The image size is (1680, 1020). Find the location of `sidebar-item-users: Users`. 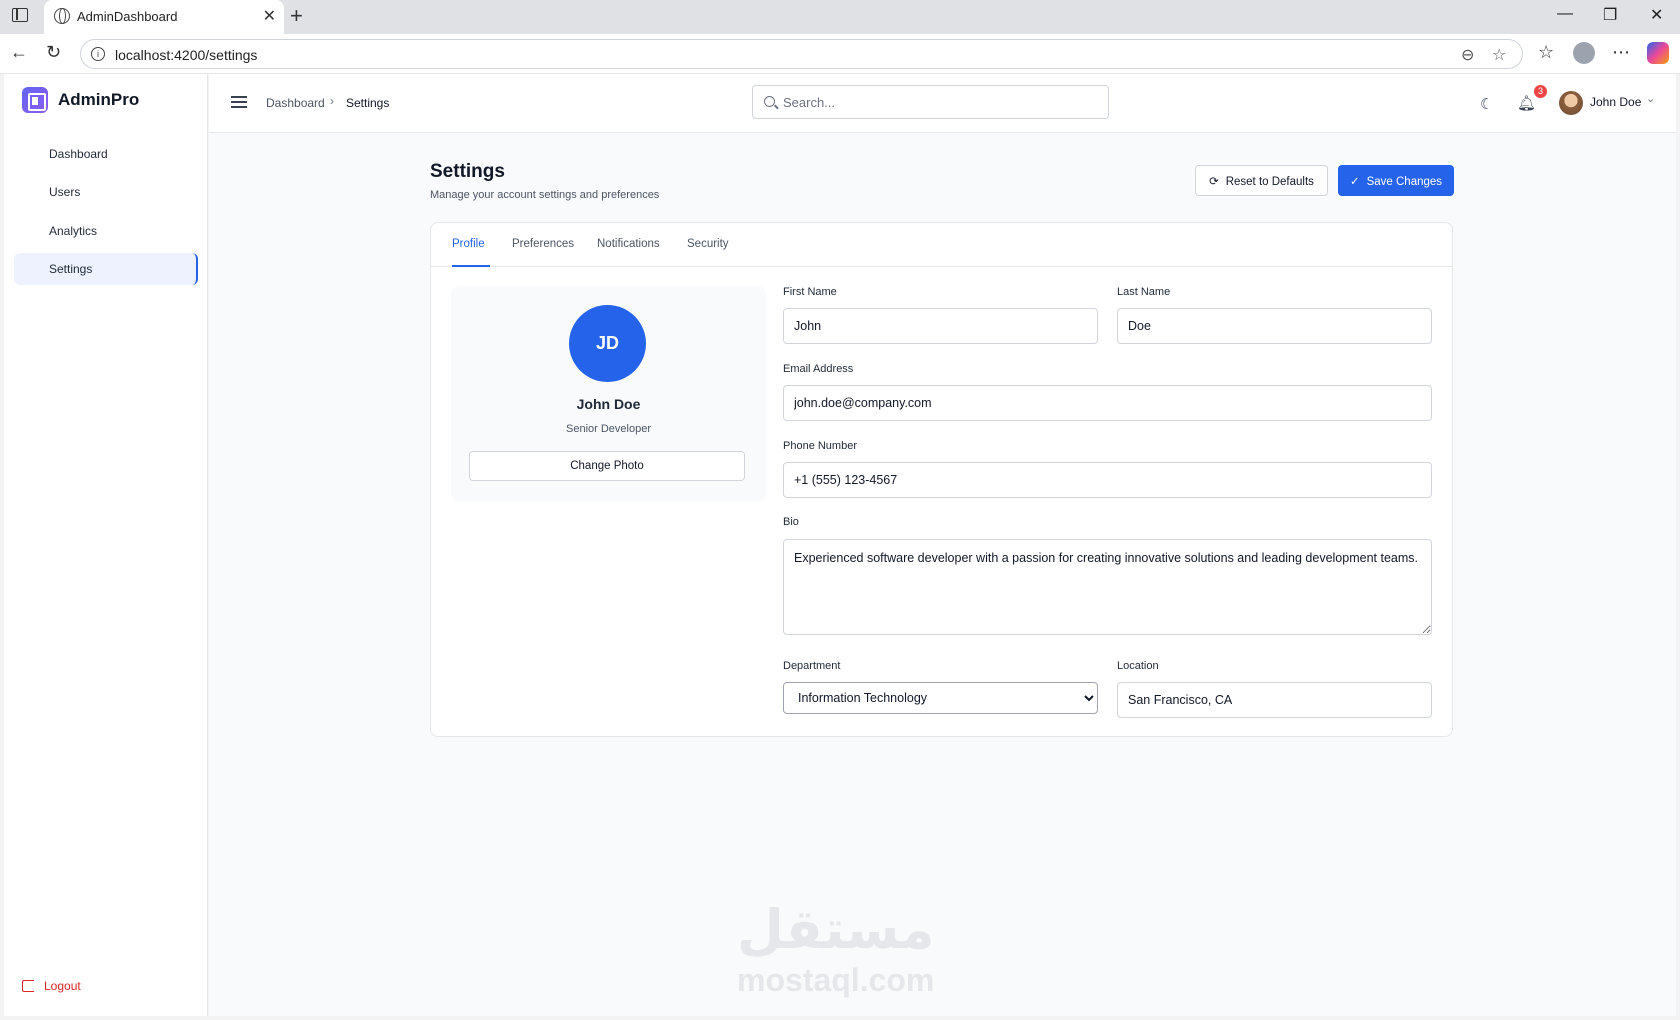

sidebar-item-users: Users is located at coordinates (106, 192).